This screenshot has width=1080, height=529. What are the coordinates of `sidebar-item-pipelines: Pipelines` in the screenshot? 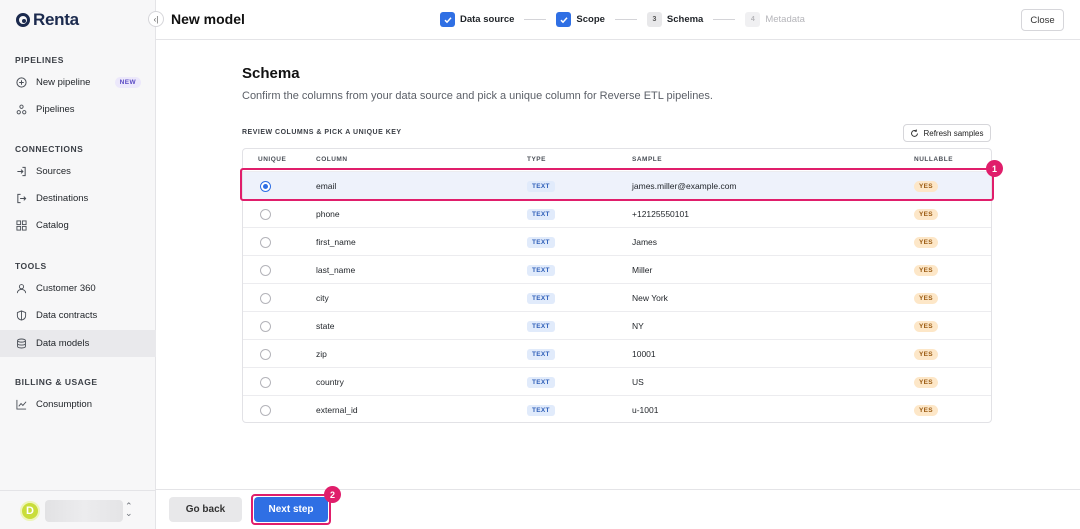 It's located at (78, 109).